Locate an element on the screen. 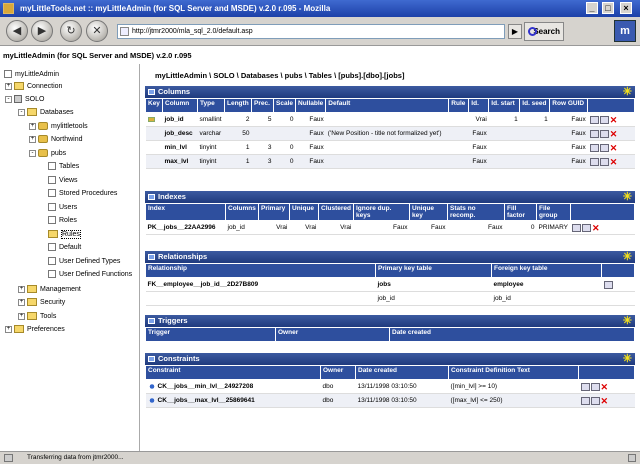 The width and height of the screenshot is (640, 464). tree-roles: Roles is located at coordinates (62, 221).